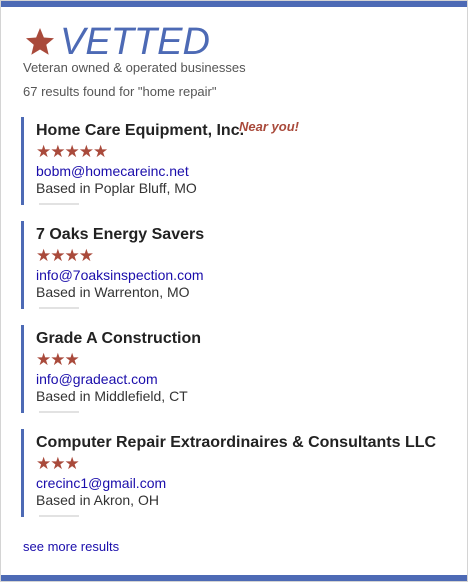  I want to click on business-location: Based in Middlefield, CT, so click(112, 396).